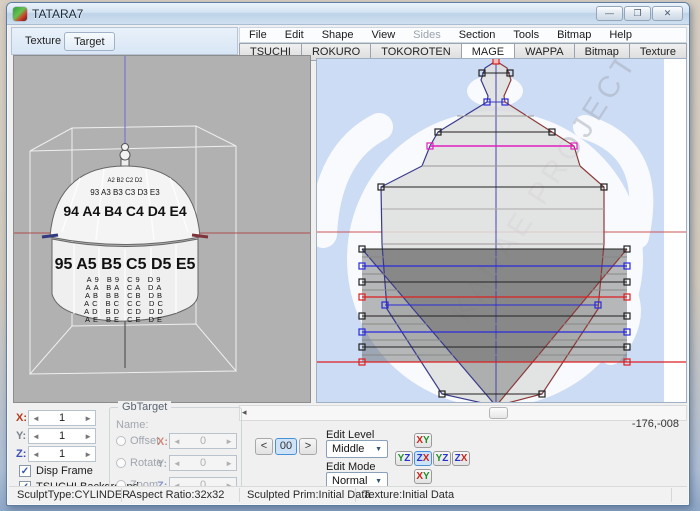 This screenshot has height=511, width=700. What do you see at coordinates (162, 464) in the screenshot?
I see `gbtarget-y-label: Y:` at bounding box center [162, 464].